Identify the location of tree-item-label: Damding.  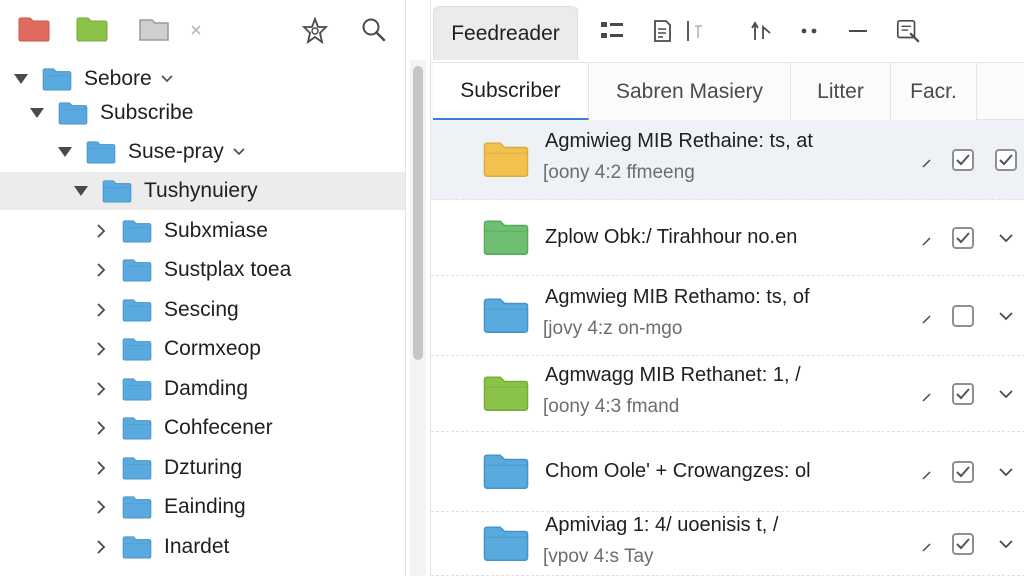
(206, 388).